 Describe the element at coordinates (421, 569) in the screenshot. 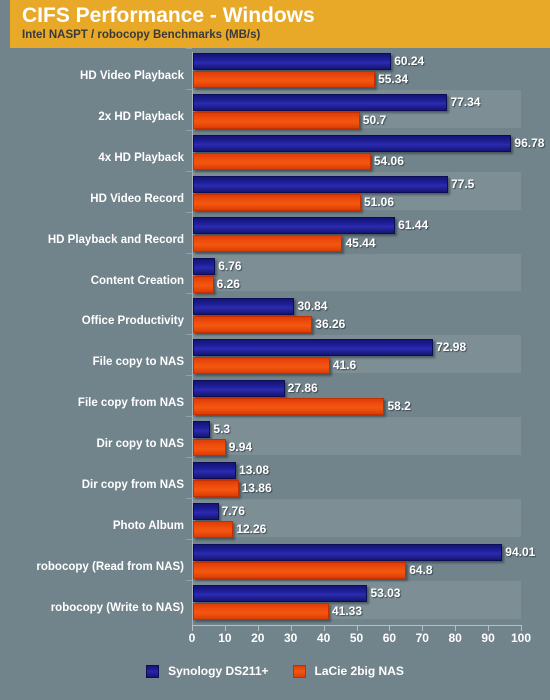

I see `bar-value-label: 64.8` at that location.